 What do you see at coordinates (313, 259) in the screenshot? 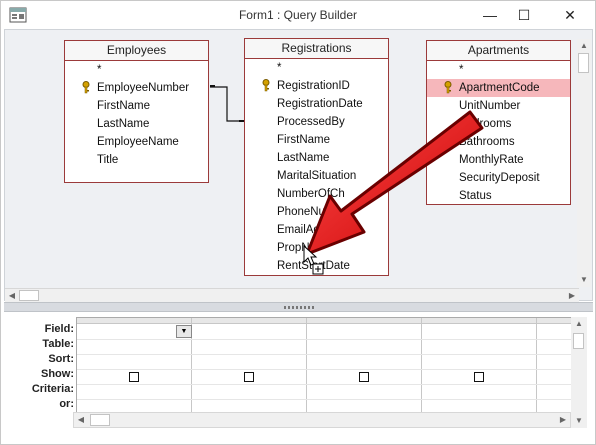
I see `cursor-icon` at bounding box center [313, 259].